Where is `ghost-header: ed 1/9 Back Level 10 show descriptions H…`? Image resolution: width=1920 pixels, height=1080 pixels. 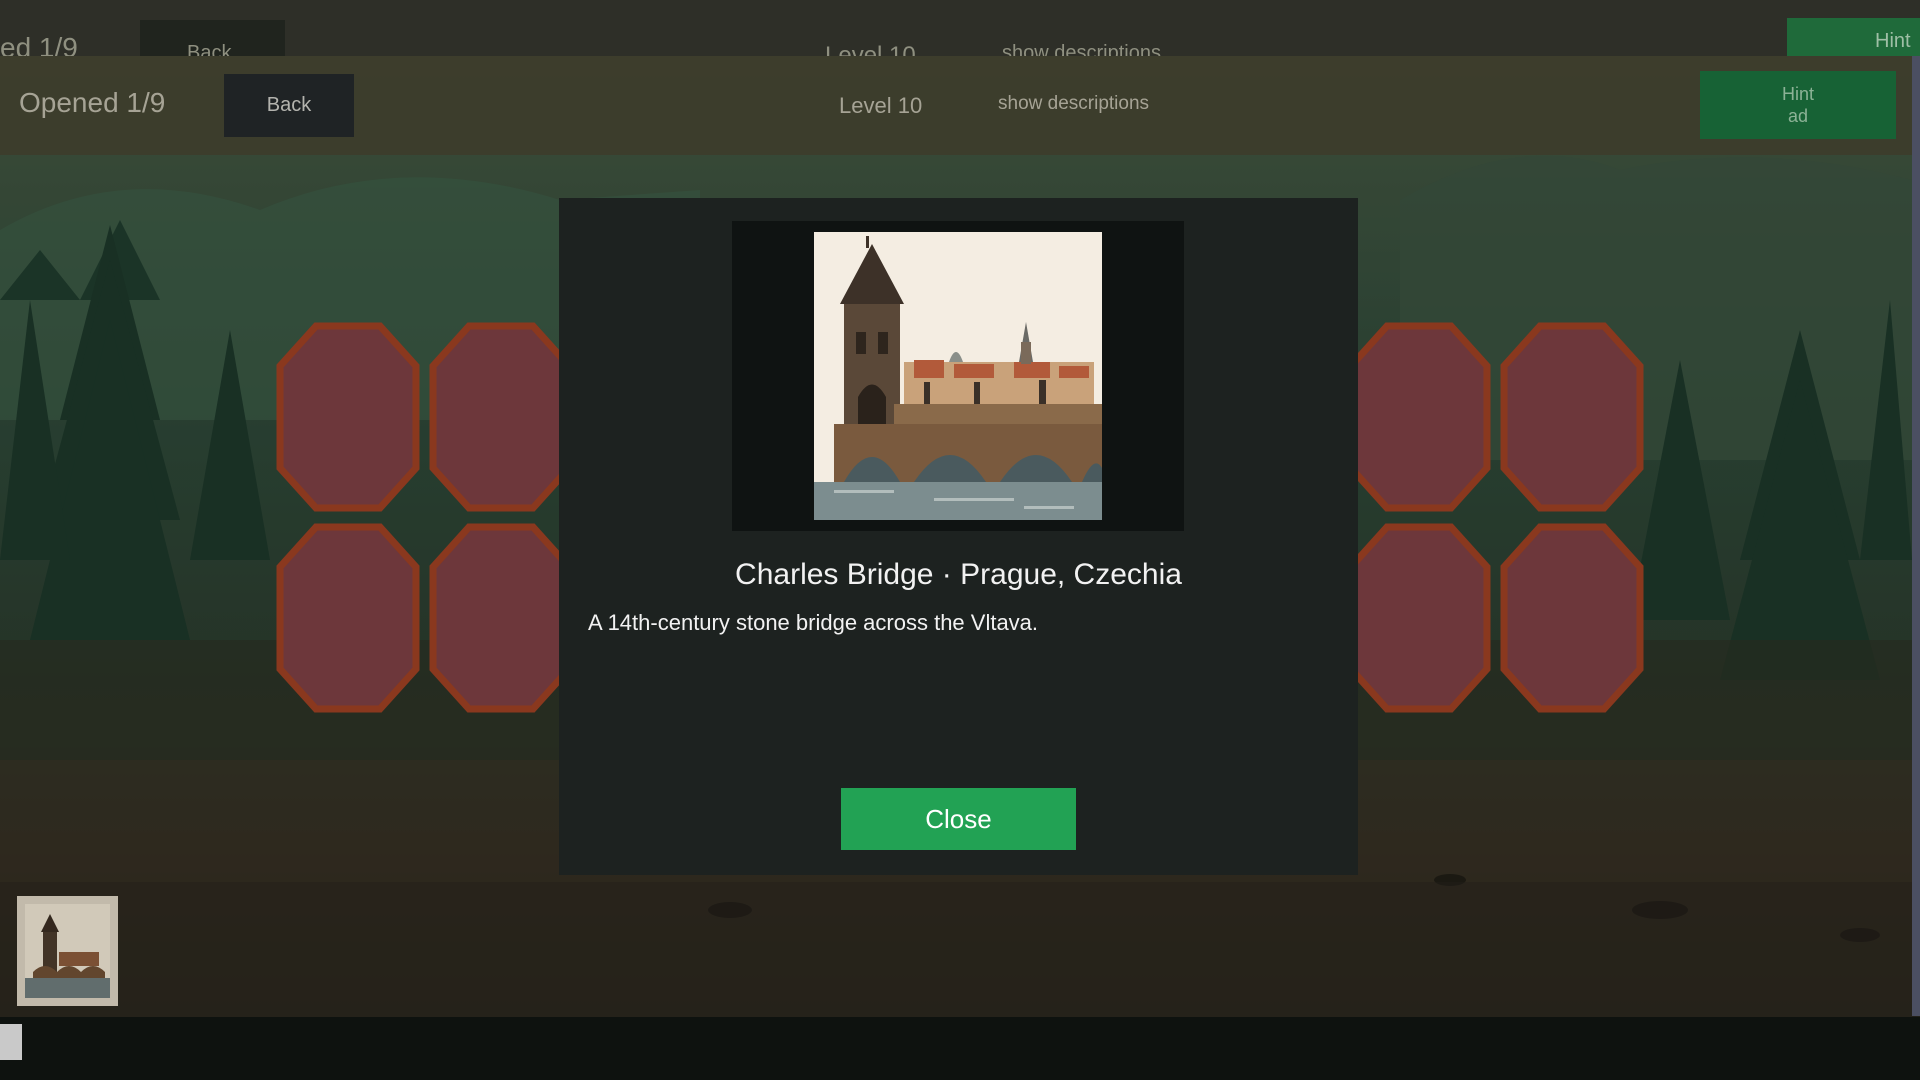
ghost-header: ed 1/9 Back Level 10 show descriptions H… is located at coordinates (960, 28).